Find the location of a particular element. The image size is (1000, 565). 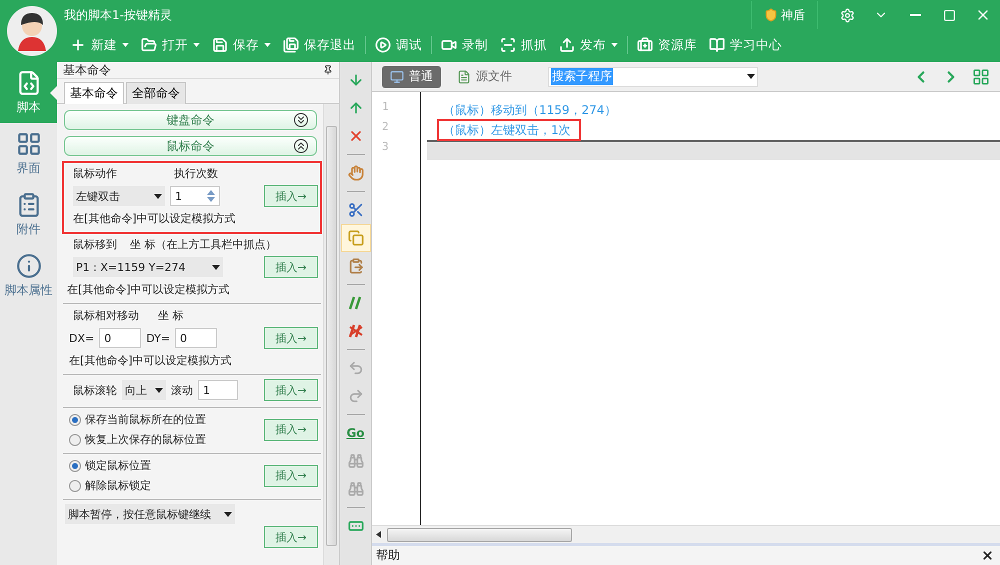

crop-icon is located at coordinates (508, 45).